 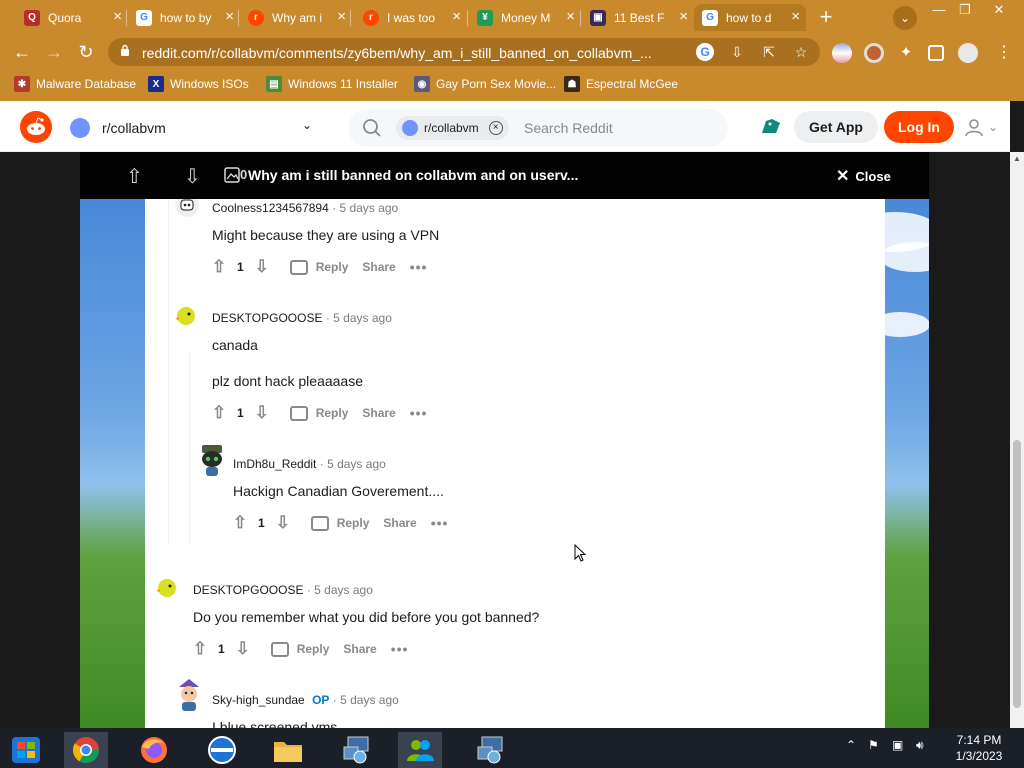 I want to click on forward-arrow-icon: →, so click(x=54, y=52).